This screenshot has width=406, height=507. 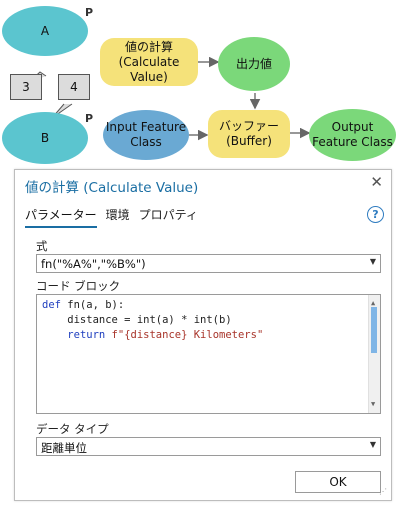 I want to click on variable-a-node: A, so click(x=45, y=31).